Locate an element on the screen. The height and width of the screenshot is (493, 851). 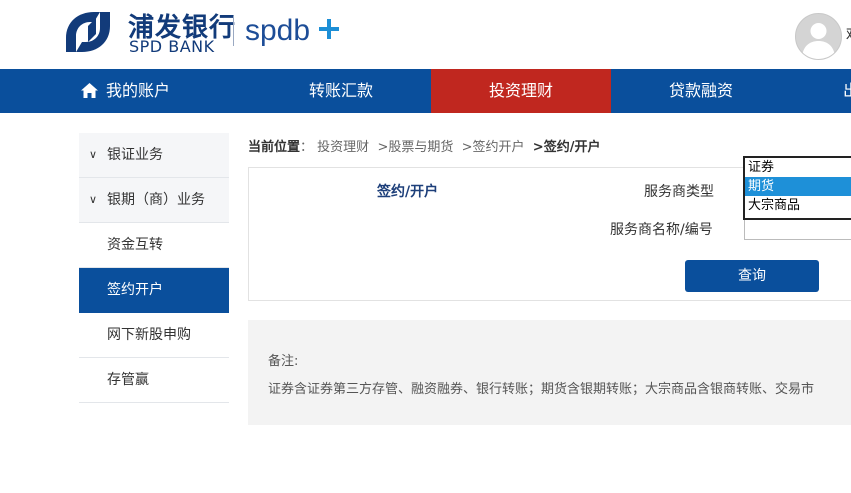
nav-item-my-account: 我的账户 is located at coordinates (125, 91).